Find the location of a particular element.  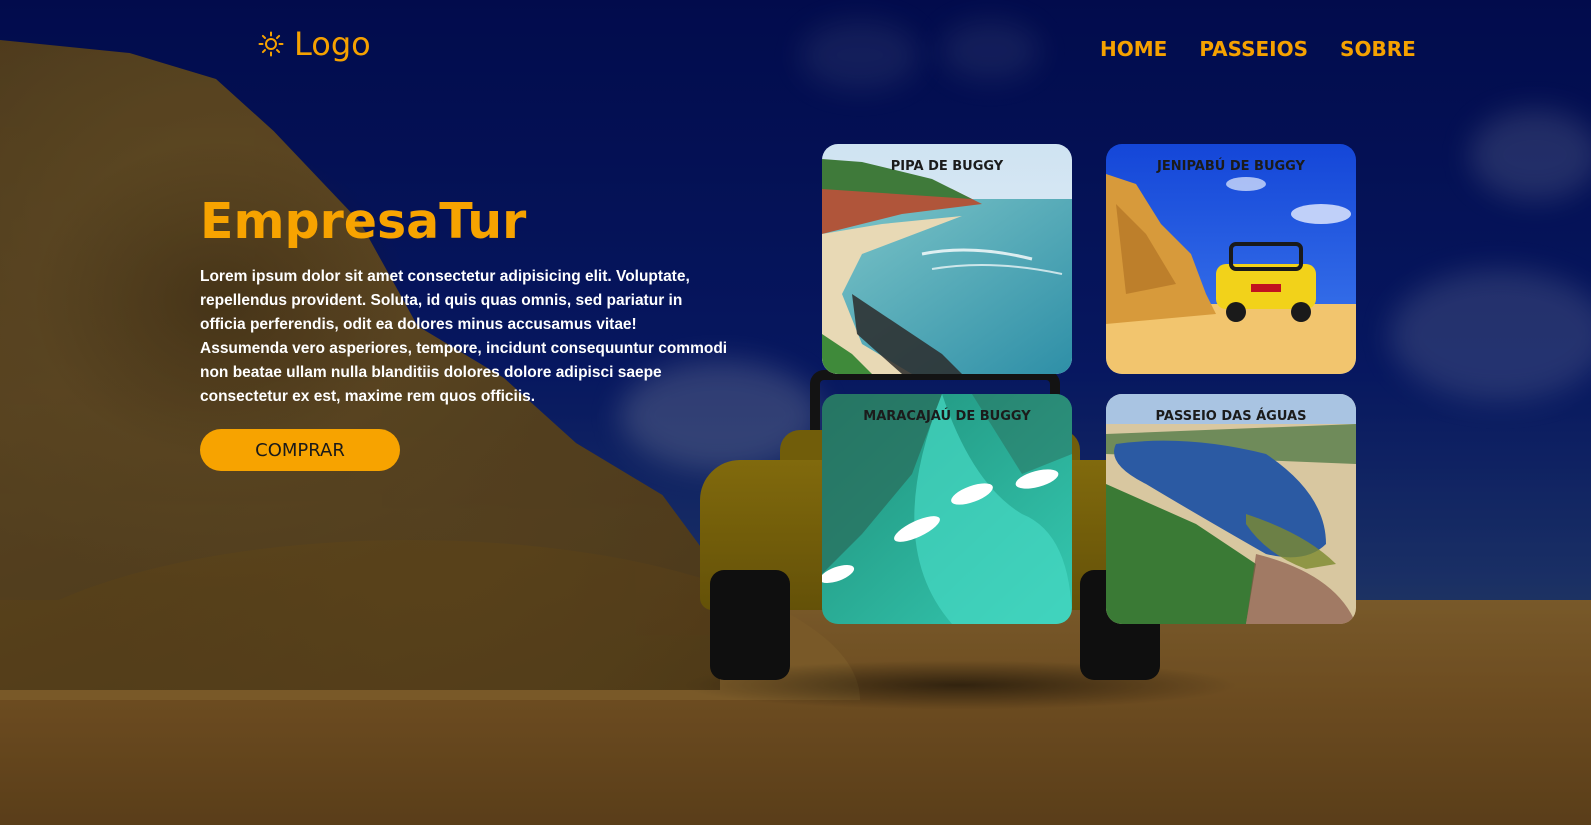

nav-passeios: PASSEIOS is located at coordinates (1253, 49).